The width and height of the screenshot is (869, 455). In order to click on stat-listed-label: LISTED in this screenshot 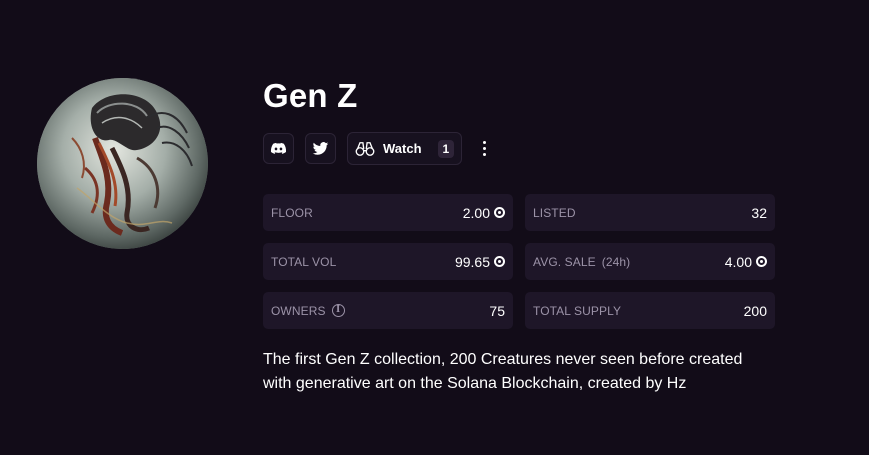, I will do `click(554, 212)`.